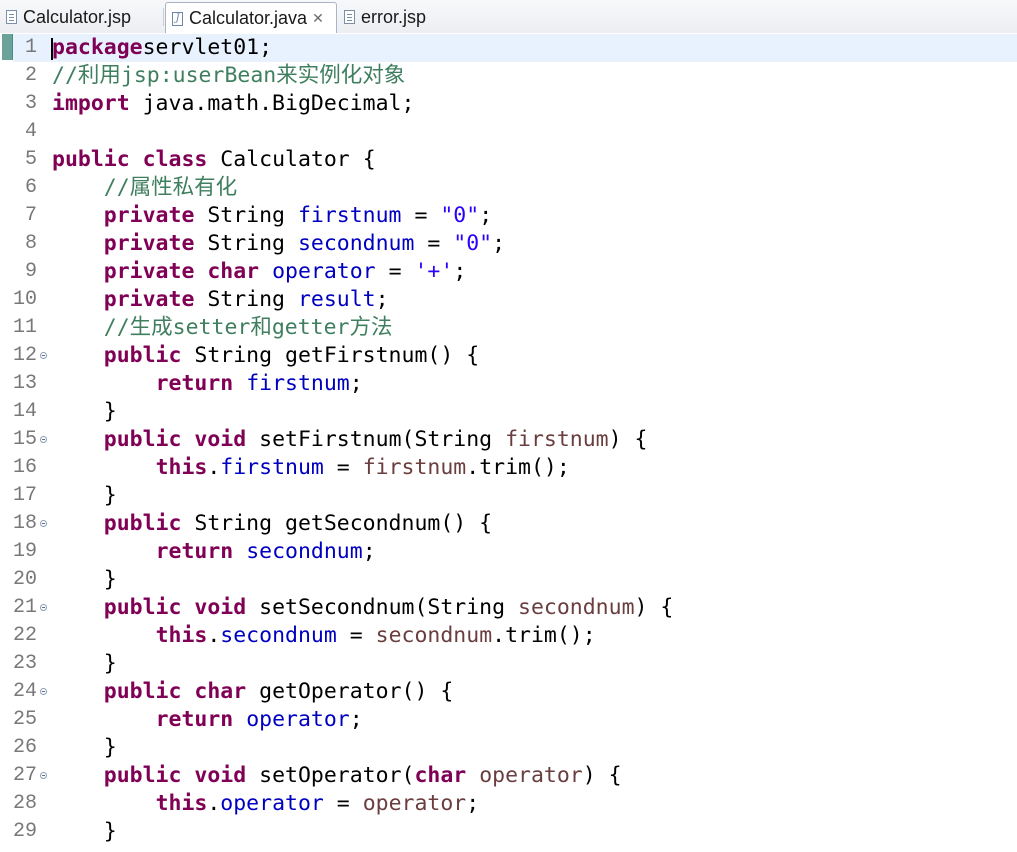 This screenshot has width=1017, height=852. I want to click on code-line: 26 }, so click(508, 748).